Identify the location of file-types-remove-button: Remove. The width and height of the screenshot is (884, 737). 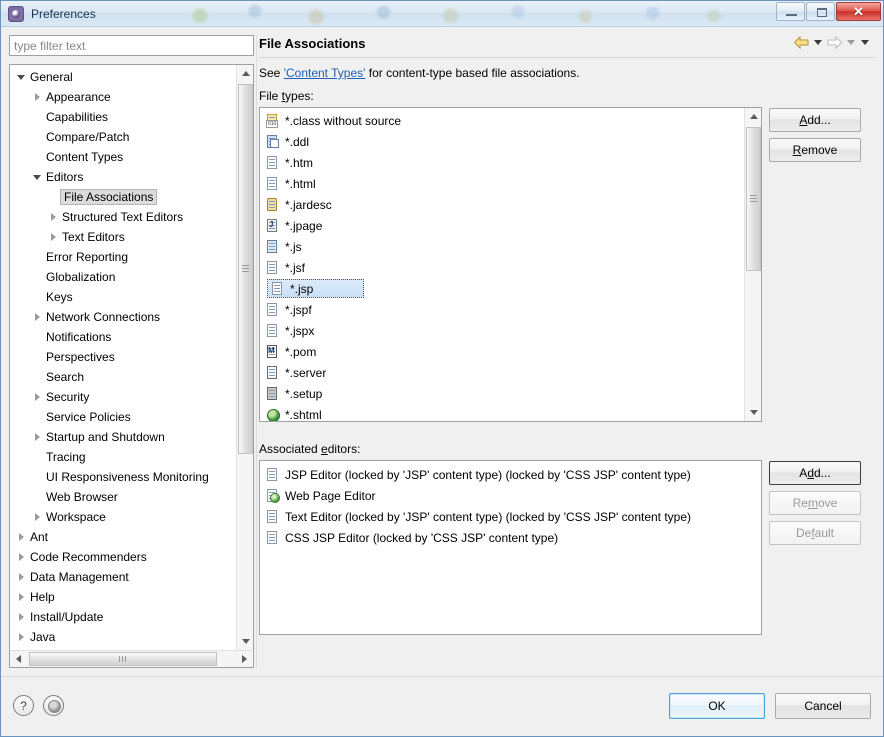
(815, 150).